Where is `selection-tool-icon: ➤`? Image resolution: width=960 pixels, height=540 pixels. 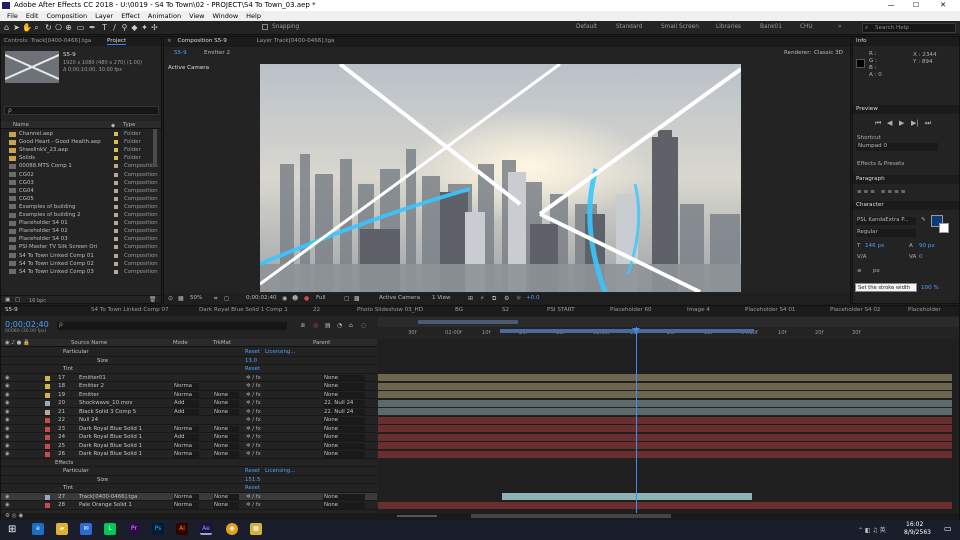
selection-tool-icon: ➤ is located at coordinates (16, 27).